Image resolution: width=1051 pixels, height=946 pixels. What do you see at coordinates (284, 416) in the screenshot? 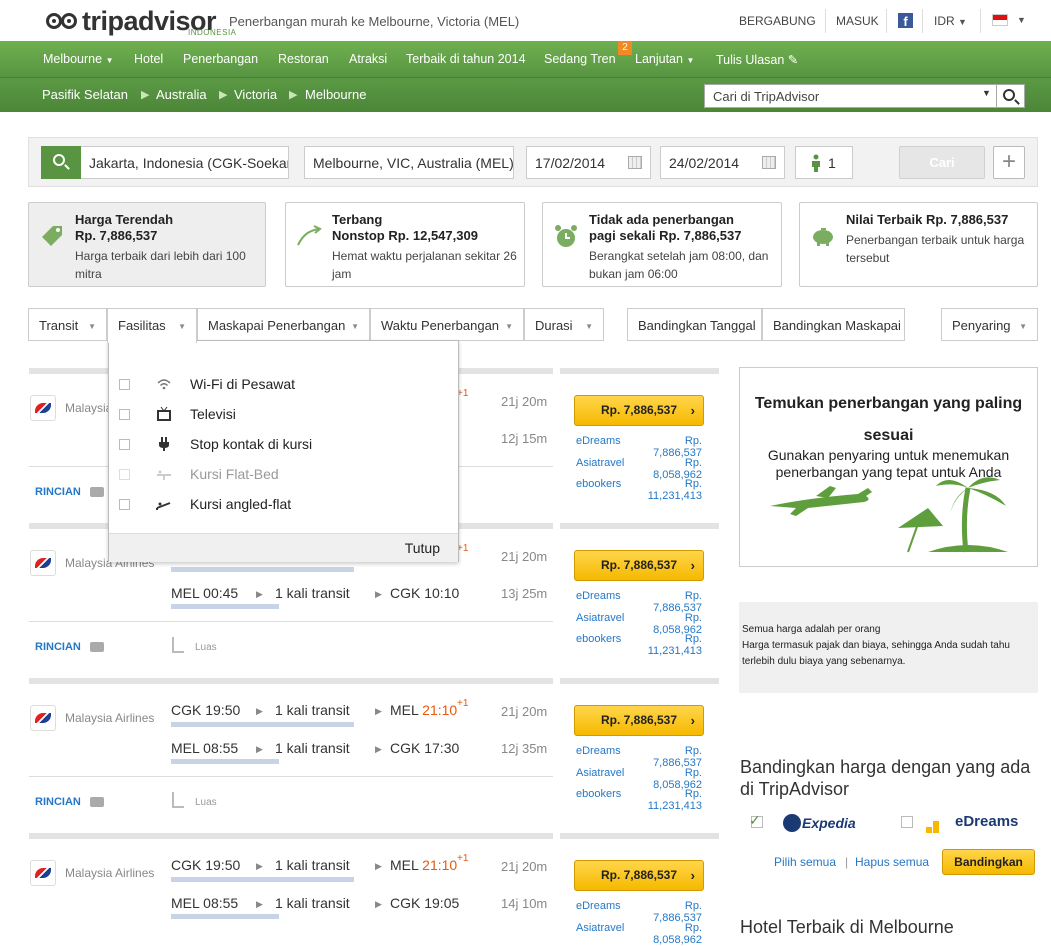
I see `amenity-tv-option: Televisi` at bounding box center [284, 416].